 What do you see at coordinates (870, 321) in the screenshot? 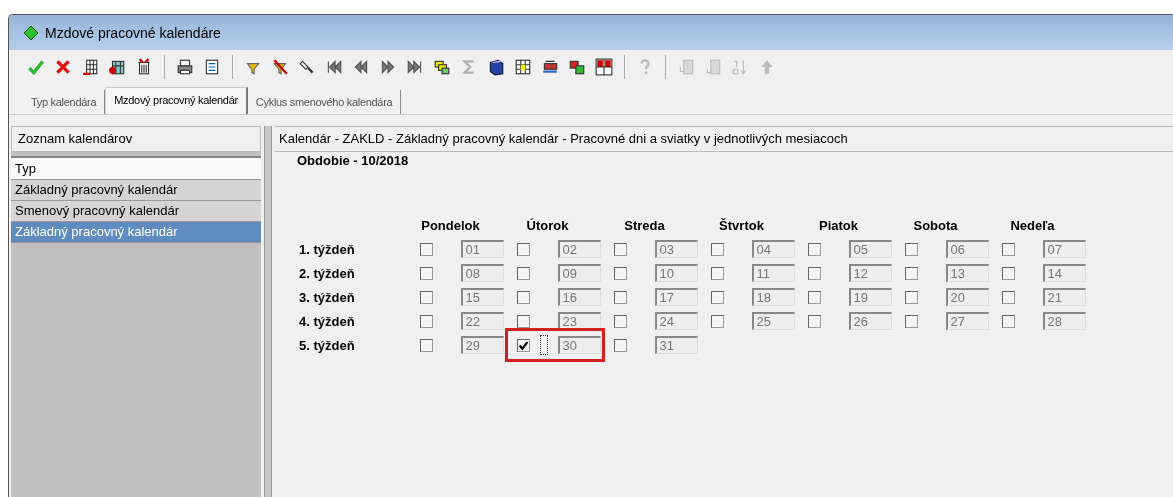
I see `date-field: 26` at bounding box center [870, 321].